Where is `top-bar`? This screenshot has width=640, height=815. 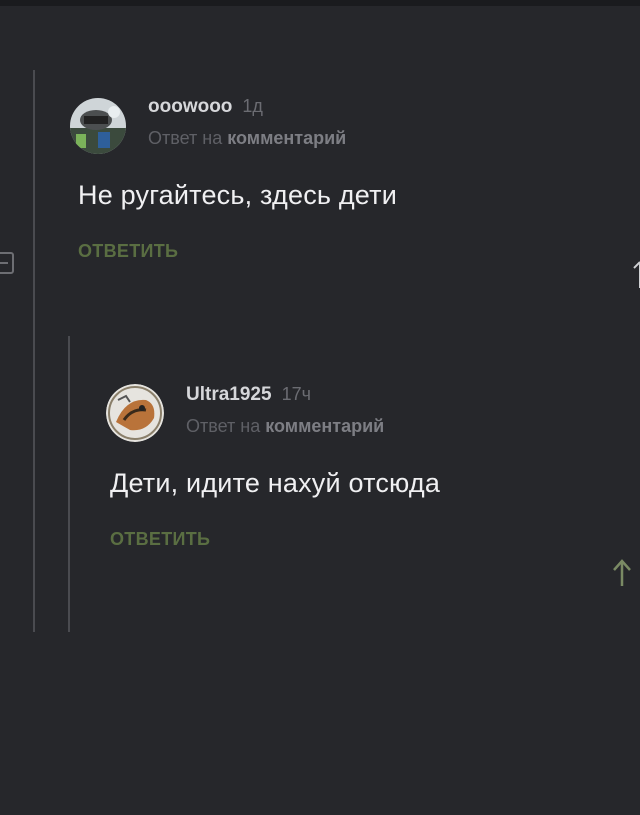
top-bar is located at coordinates (320, 3).